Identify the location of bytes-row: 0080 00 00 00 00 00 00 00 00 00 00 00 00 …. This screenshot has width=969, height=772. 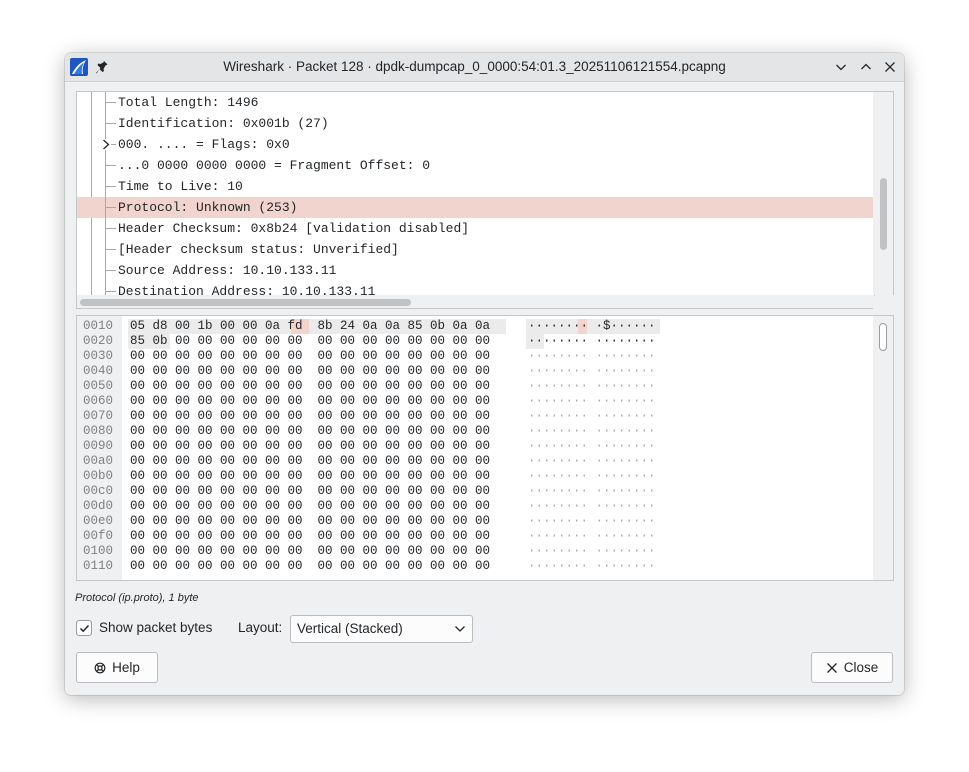
(475, 431).